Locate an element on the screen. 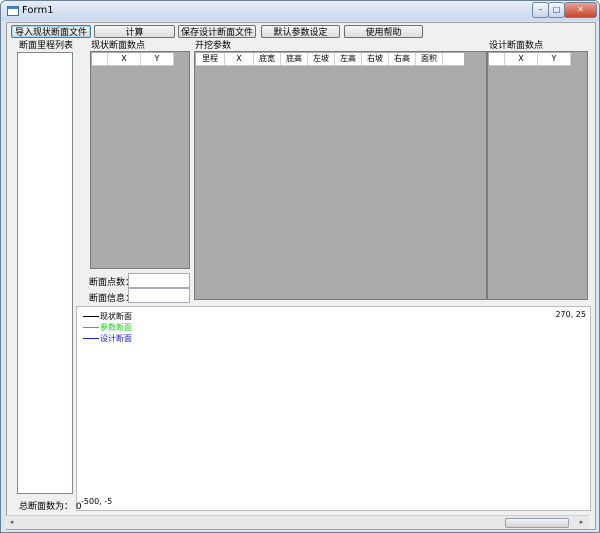 The image size is (600, 533). excavation-params-title: 开挖参数 is located at coordinates (213, 46).